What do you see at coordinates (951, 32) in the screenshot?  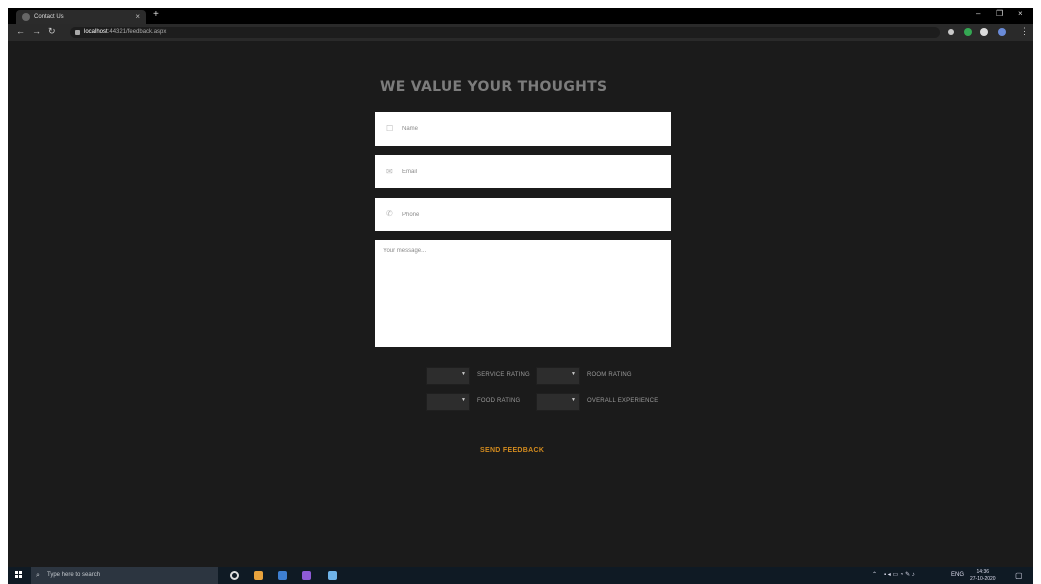 I see `bookmark-star-icon` at bounding box center [951, 32].